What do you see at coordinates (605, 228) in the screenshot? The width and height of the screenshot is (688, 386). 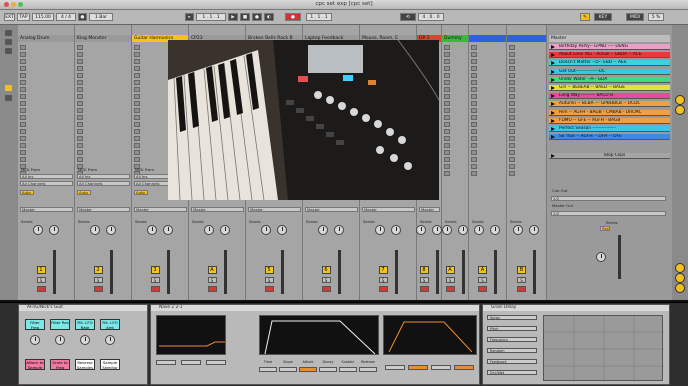 I see `post-button: Post` at bounding box center [605, 228].